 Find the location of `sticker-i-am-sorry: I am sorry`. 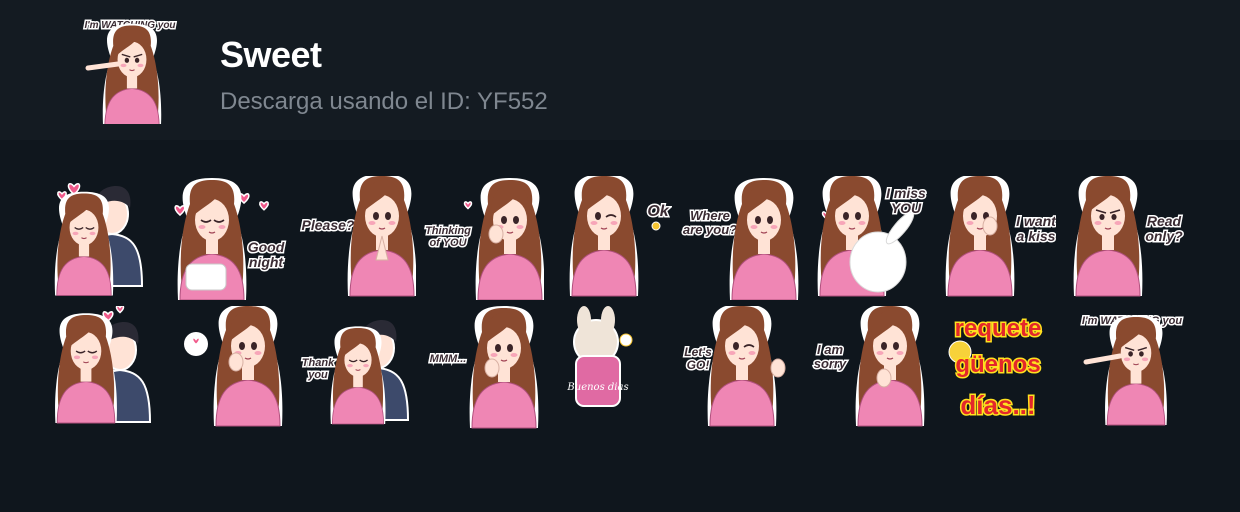

sticker-i-am-sorry: I am sorry is located at coordinates (868, 368).